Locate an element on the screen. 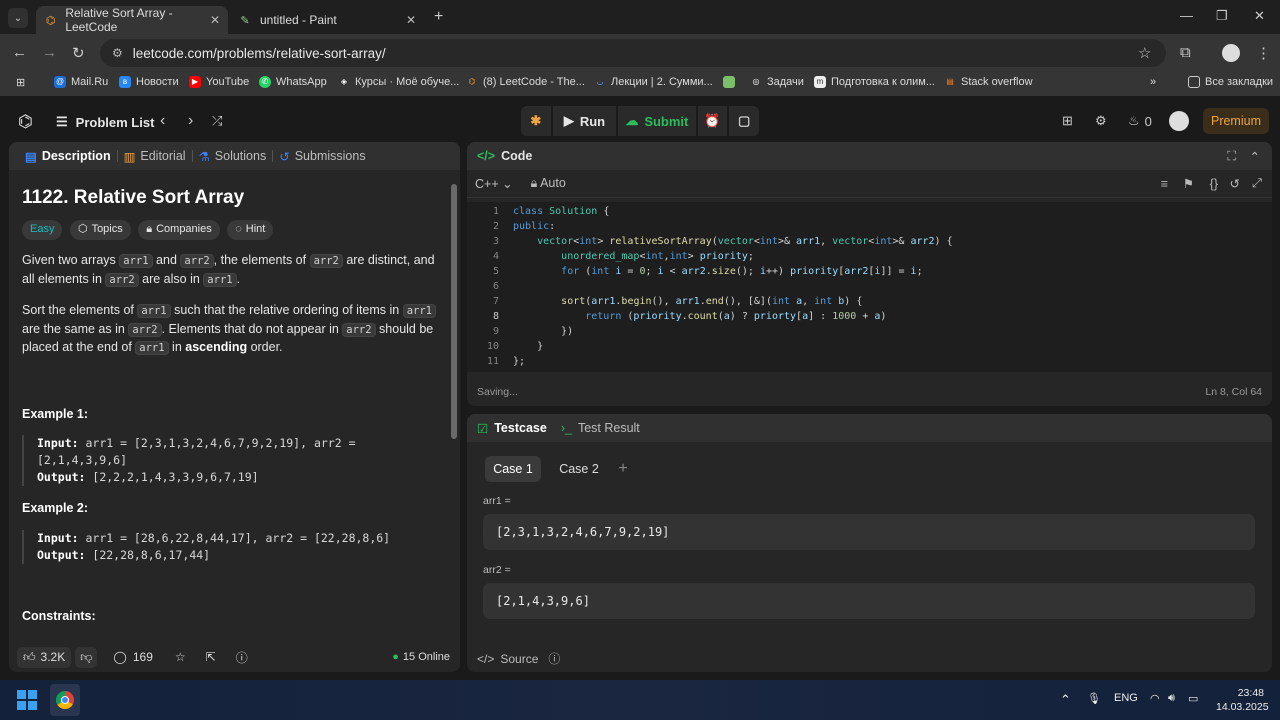 This screenshot has width=1280, height=720. settings-gear-icon: ⚙ is located at coordinates (1101, 121).